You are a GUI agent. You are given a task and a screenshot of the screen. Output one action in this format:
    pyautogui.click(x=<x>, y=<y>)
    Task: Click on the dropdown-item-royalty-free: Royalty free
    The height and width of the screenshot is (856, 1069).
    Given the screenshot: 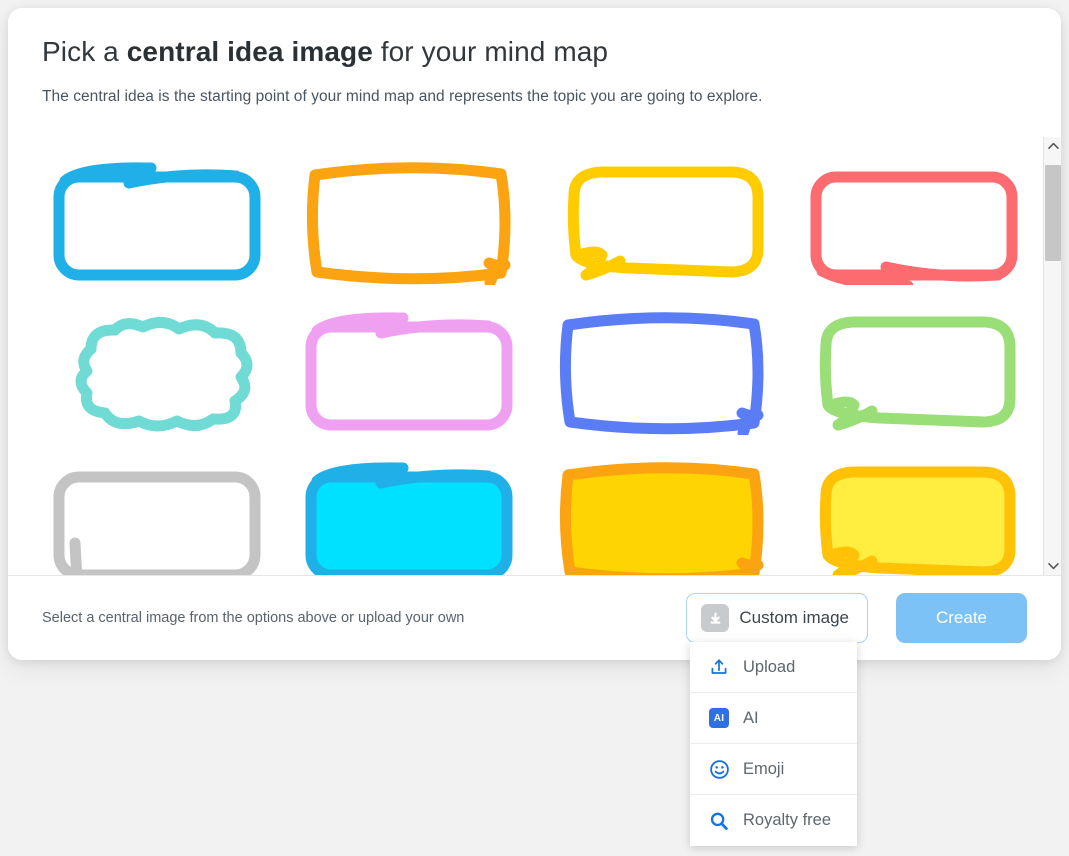 What is the action you would take?
    pyautogui.click(x=773, y=820)
    